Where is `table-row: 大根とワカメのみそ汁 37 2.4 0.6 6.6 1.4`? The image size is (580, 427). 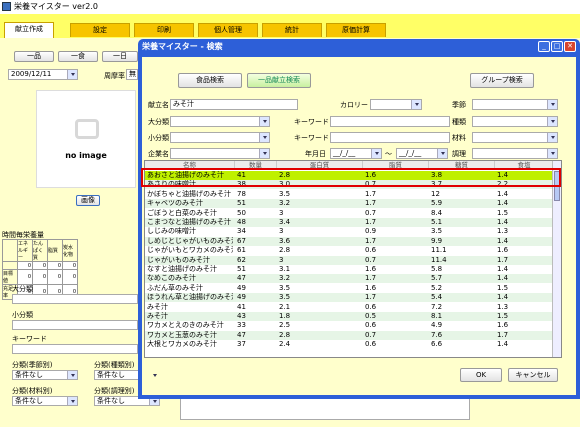 table-row: 大根とワカメのみそ汁 37 2.4 0.6 6.6 1.4 is located at coordinates (349, 344).